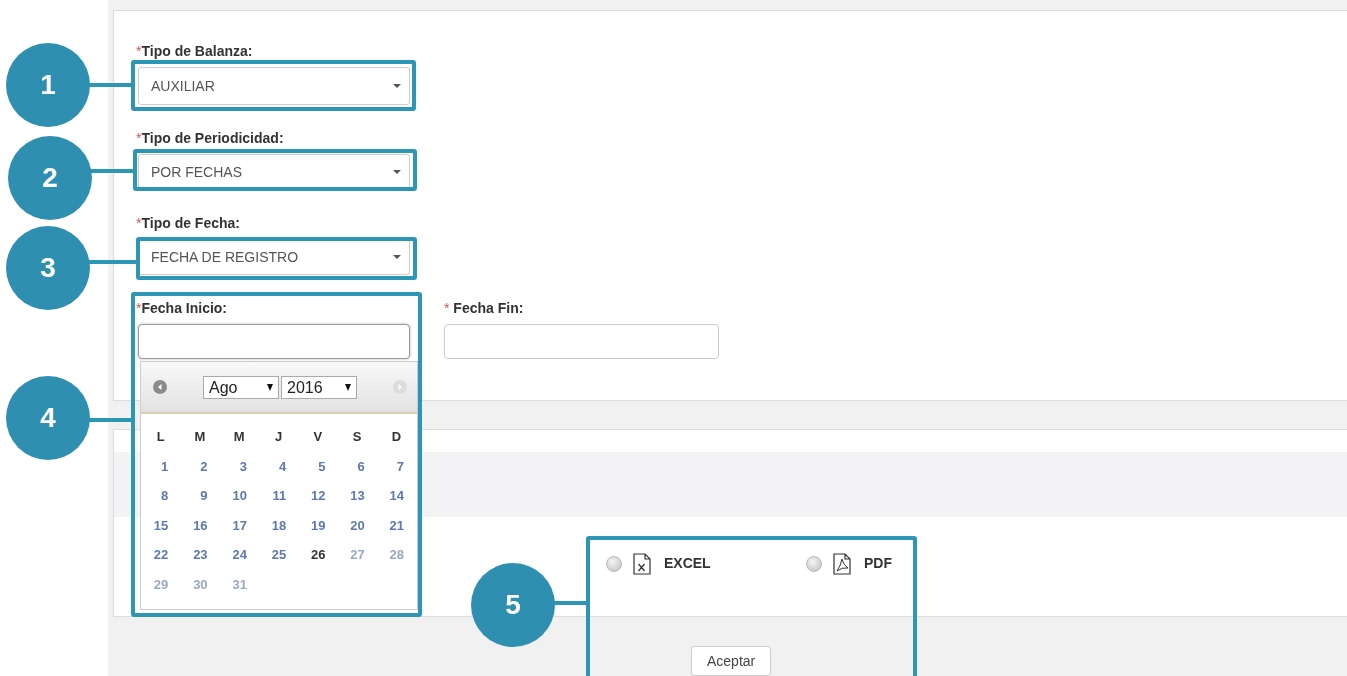 The image size is (1347, 676). What do you see at coordinates (239, 466) in the screenshot?
I see `calendar-day: 3` at bounding box center [239, 466].